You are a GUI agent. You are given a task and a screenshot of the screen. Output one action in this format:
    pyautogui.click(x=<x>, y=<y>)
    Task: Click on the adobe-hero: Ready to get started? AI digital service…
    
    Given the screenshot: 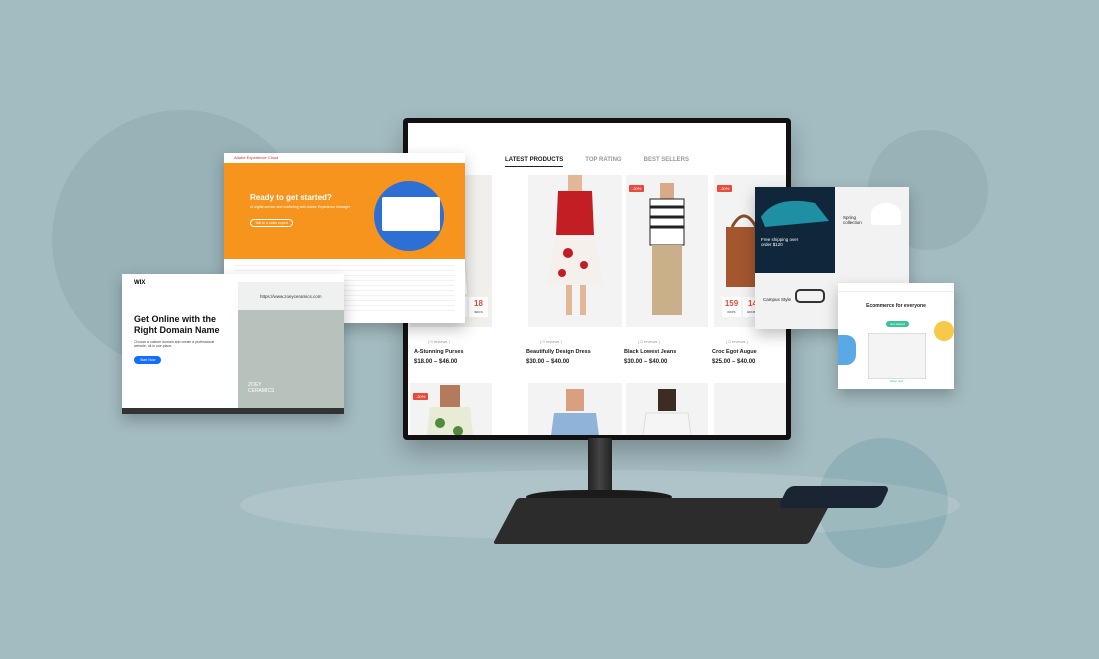 What is the action you would take?
    pyautogui.click(x=344, y=211)
    